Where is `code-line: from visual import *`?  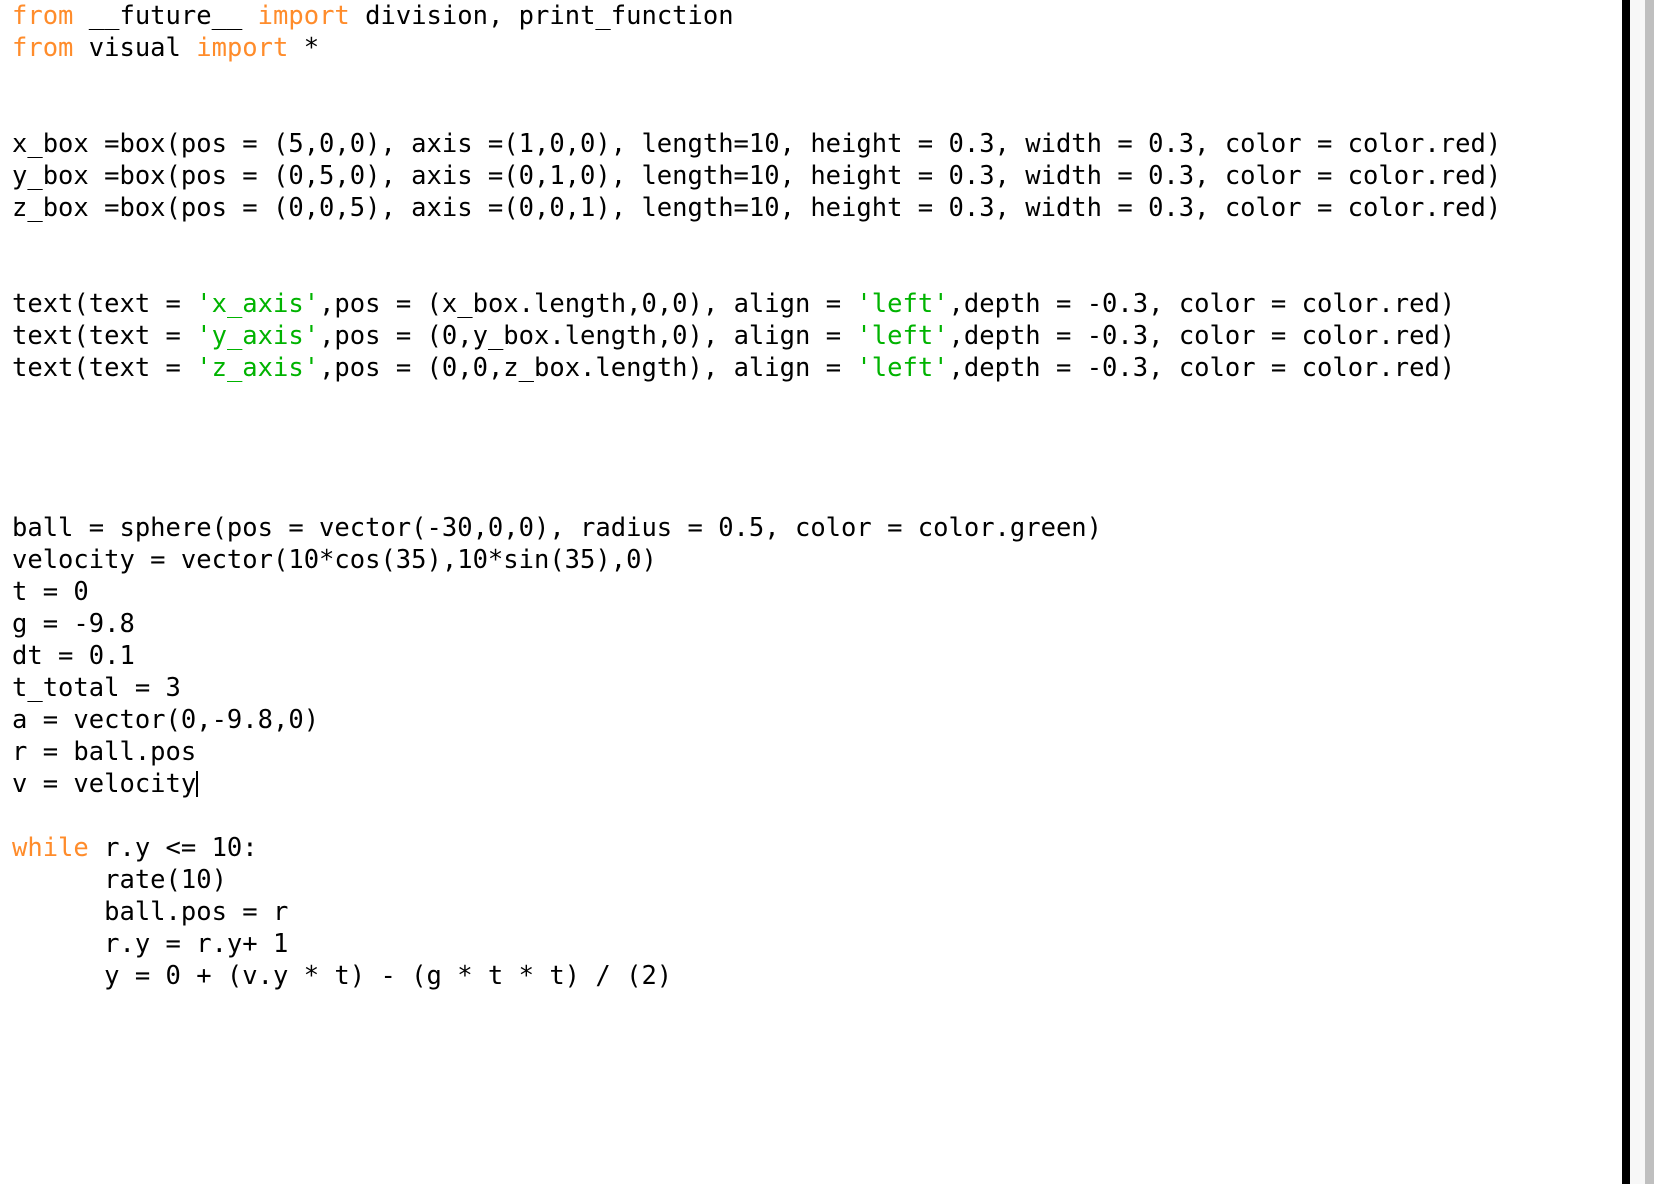
code-line: from visual import * is located at coordinates (817, 48).